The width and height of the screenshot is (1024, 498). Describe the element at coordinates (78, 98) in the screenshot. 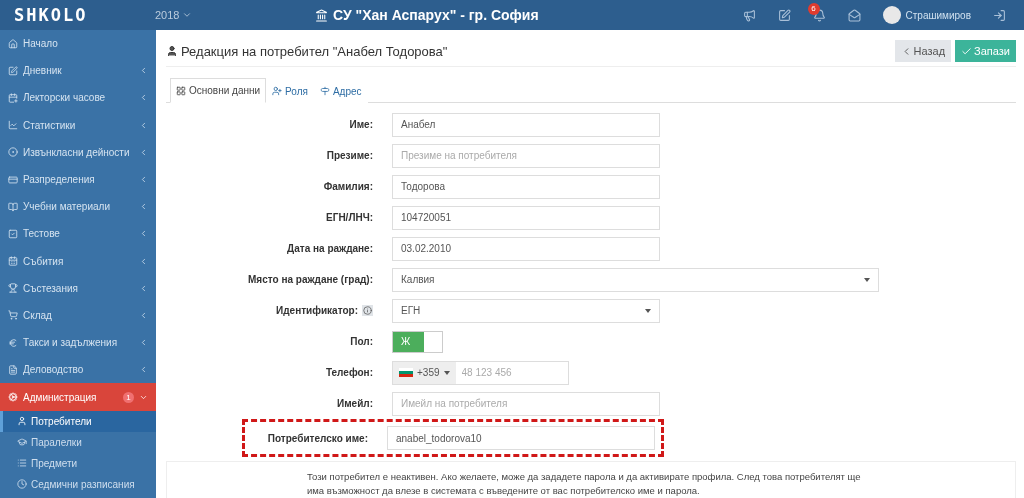

I see `sidebar-item: Лекторски часове` at that location.